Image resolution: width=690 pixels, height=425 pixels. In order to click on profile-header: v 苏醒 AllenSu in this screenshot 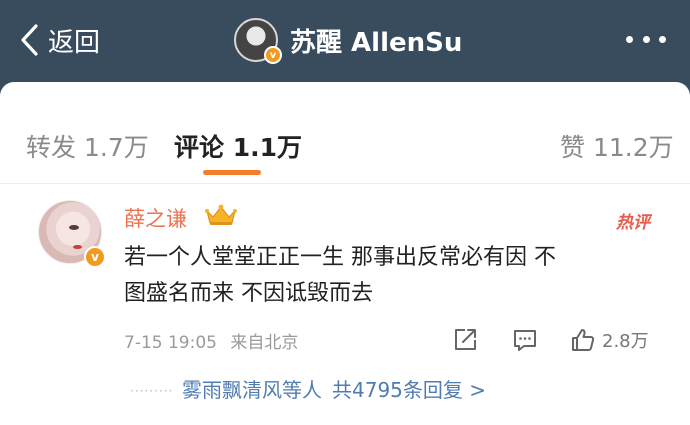, I will do `click(348, 40)`.